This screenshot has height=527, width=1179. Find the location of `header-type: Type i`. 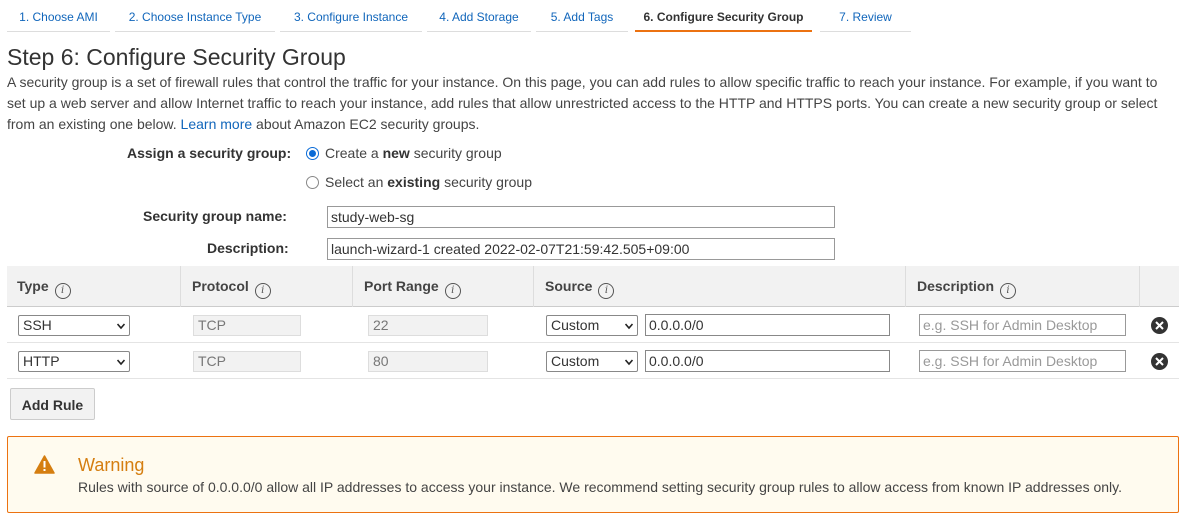

header-type: Type i is located at coordinates (94, 286).